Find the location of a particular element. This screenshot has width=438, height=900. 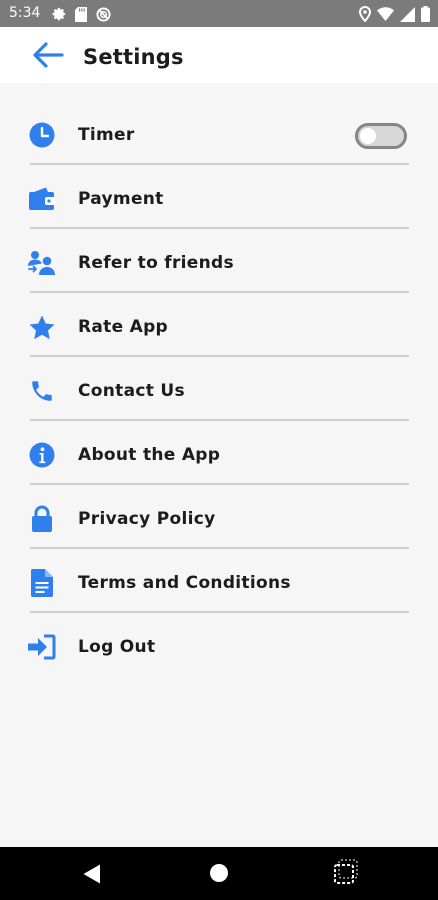

settings-item-terms-conditions: Terms and Conditions is located at coordinates (219, 581).